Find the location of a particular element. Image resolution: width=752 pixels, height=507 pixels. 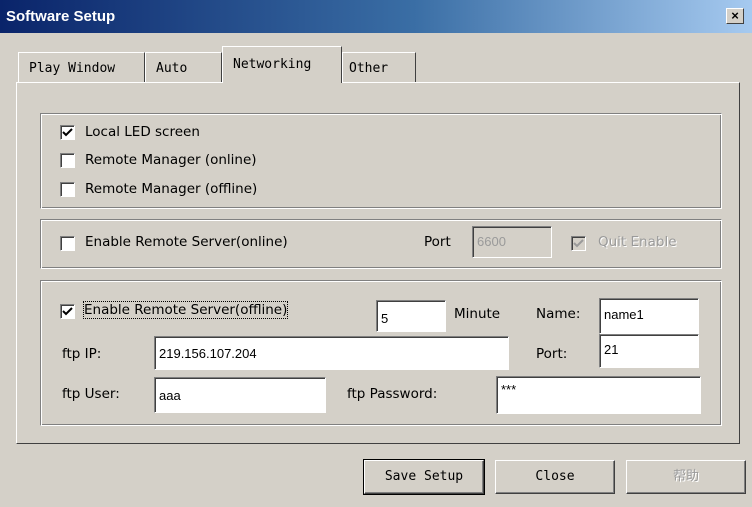

tab-networking-label: Networking is located at coordinates (272, 64).